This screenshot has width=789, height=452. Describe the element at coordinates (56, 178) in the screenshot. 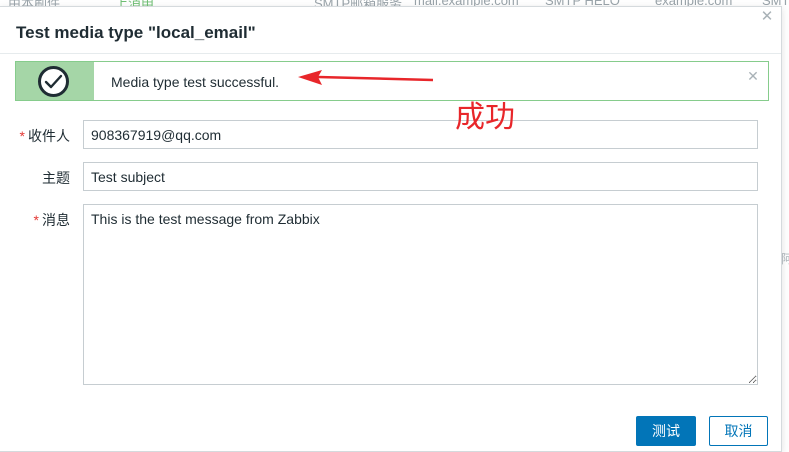

I see `subject-label-text: 主题` at that location.